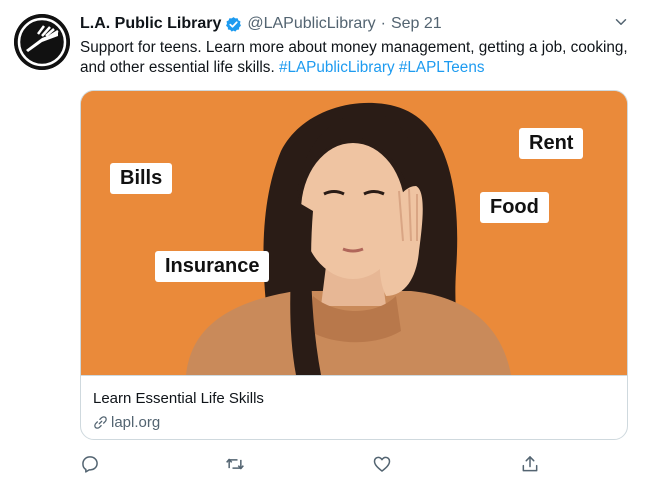  What do you see at coordinates (100, 422) in the screenshot?
I see `link-icon` at bounding box center [100, 422].